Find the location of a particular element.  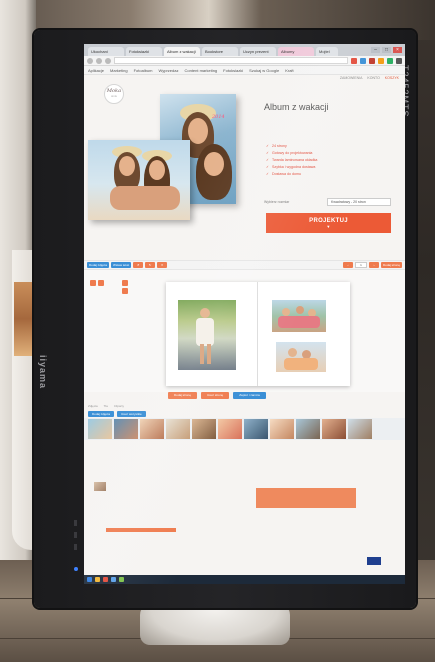

bookmark: Kraft is located at coordinates (289, 70).